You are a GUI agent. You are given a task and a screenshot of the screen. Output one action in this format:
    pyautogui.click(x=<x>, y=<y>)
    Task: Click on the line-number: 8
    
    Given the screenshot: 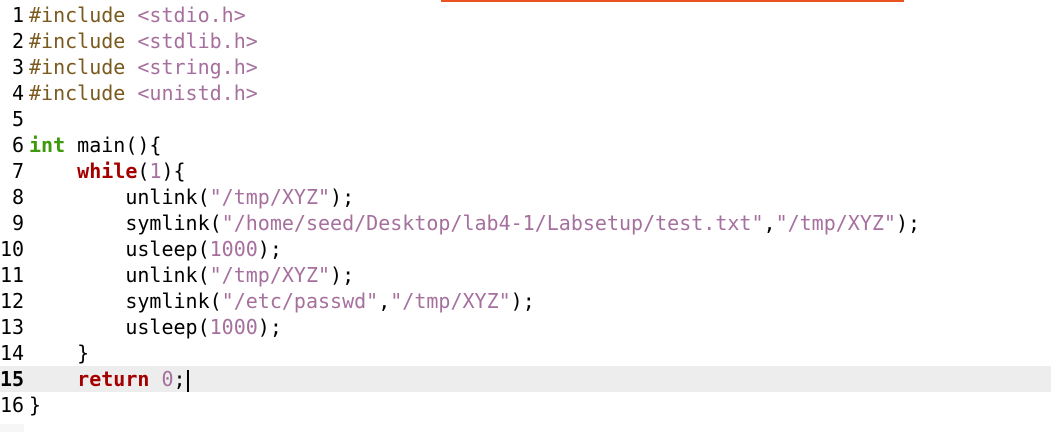 What is the action you would take?
    pyautogui.click(x=17, y=197)
    